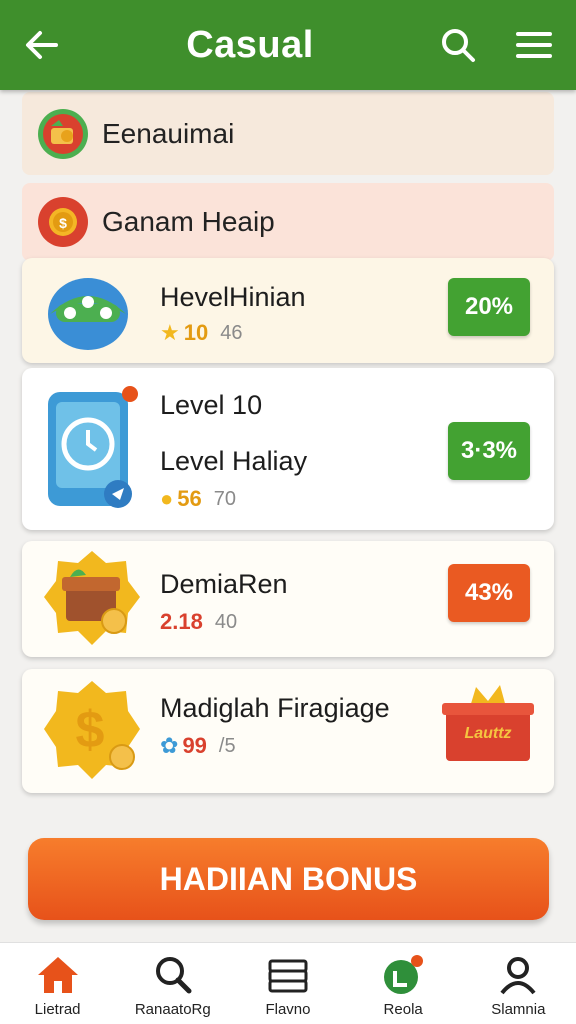  What do you see at coordinates (167, 498) in the screenshot?
I see `coin-icon: ●` at bounding box center [167, 498].